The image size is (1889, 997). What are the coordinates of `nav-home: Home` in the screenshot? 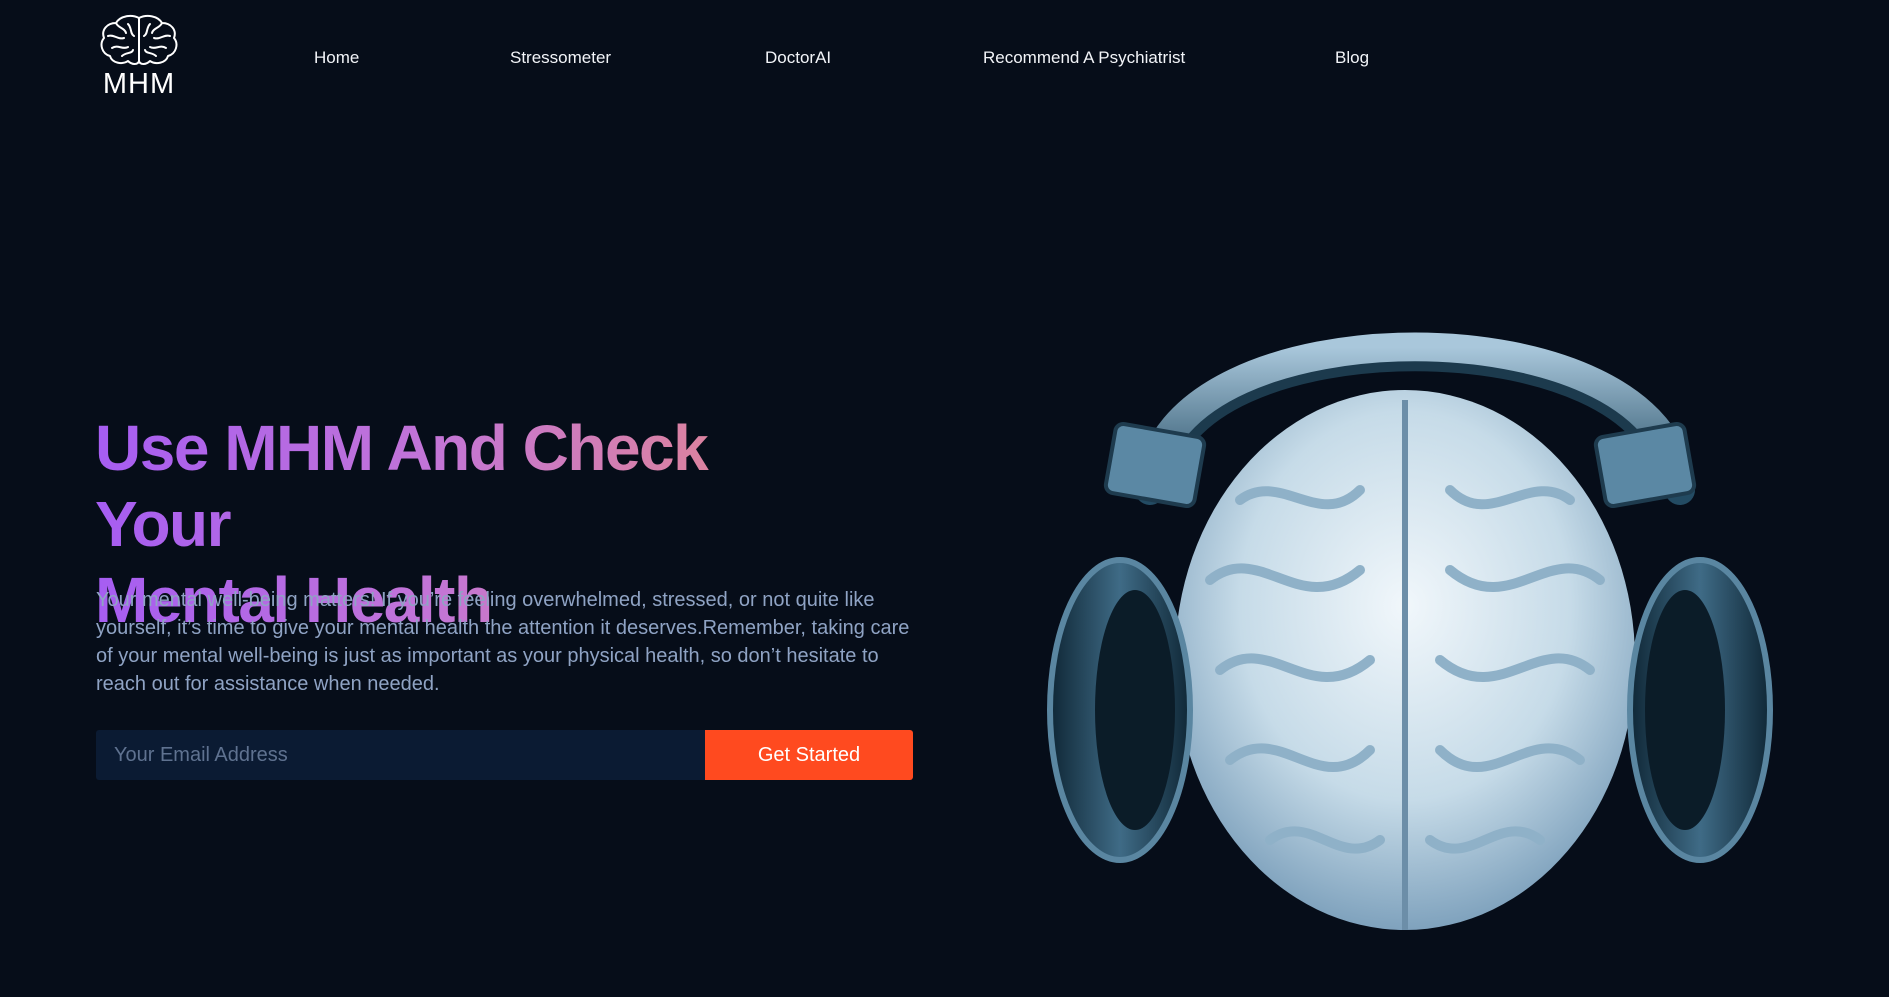 It's located at (336, 58).